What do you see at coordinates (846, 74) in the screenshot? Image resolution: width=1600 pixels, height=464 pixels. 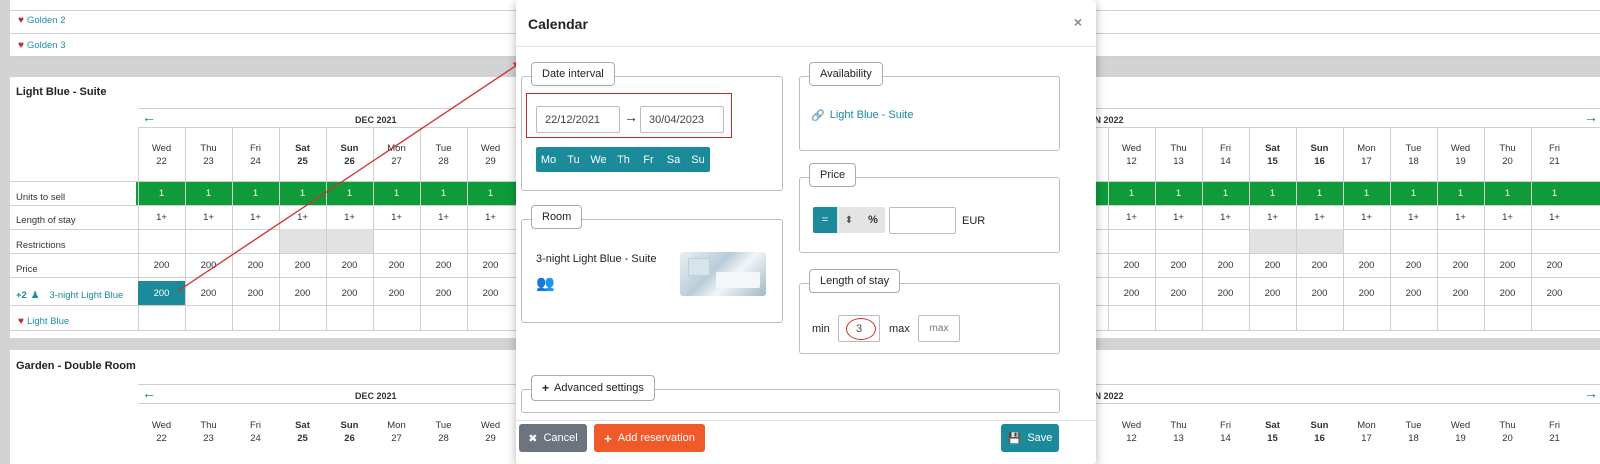 I see `availability-legend: Availability` at bounding box center [846, 74].